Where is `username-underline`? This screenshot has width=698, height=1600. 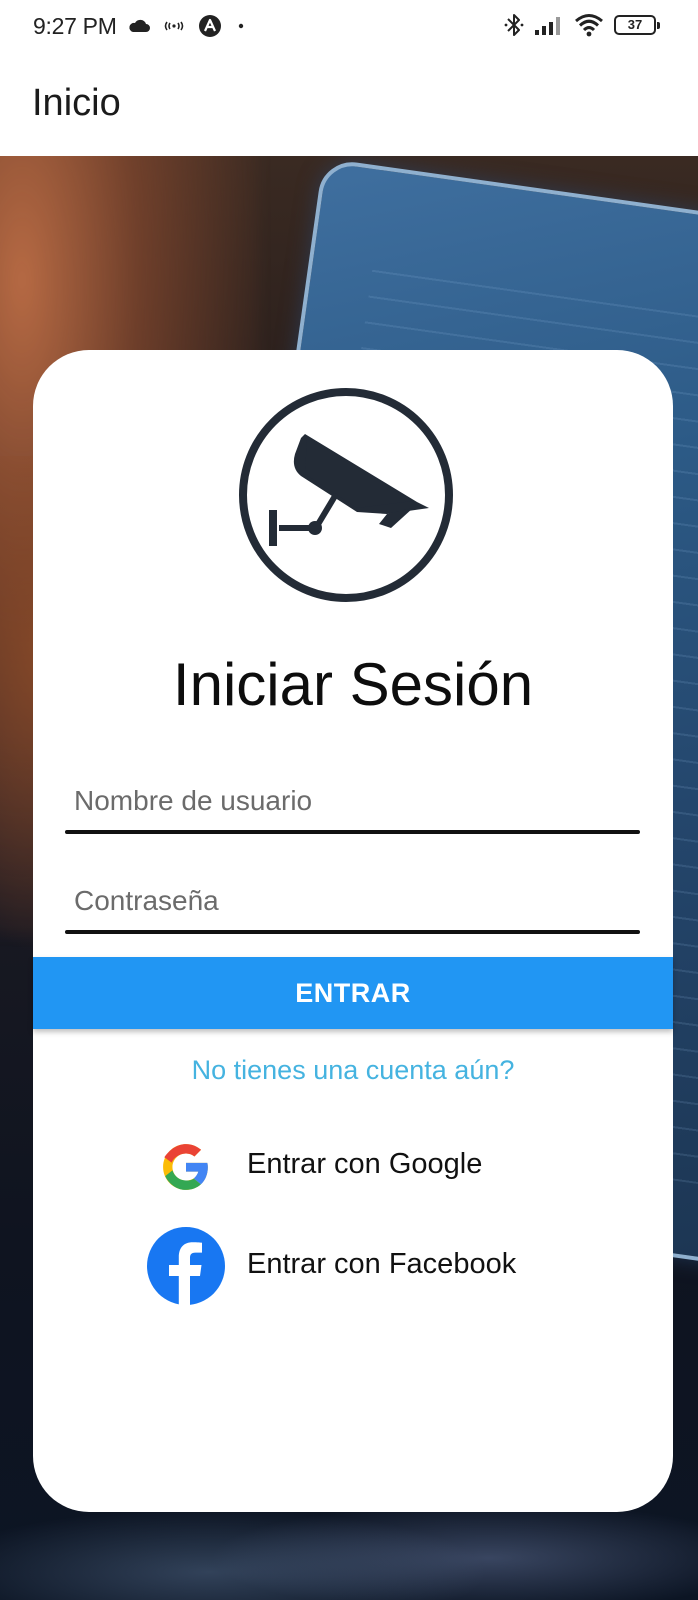
username-underline is located at coordinates (352, 832).